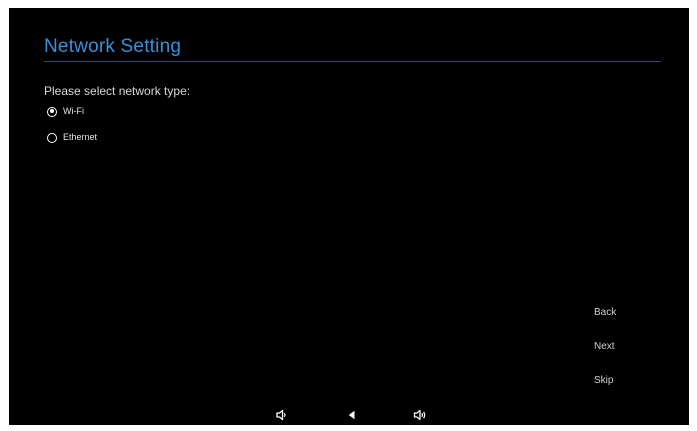  I want to click on volume-down-icon, so click(282, 415).